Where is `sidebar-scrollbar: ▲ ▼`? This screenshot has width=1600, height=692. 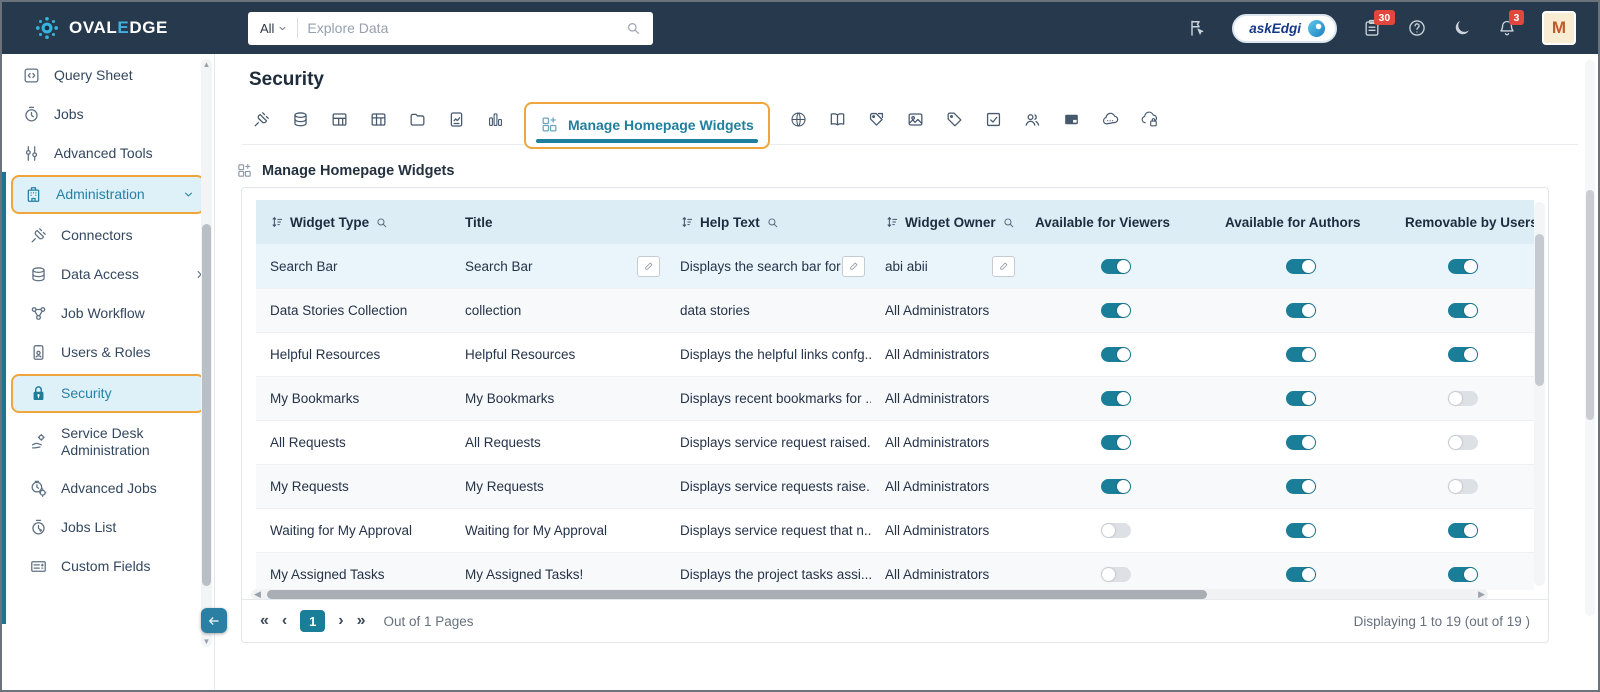
sidebar-scrollbar: ▲ ▼ is located at coordinates (206, 353).